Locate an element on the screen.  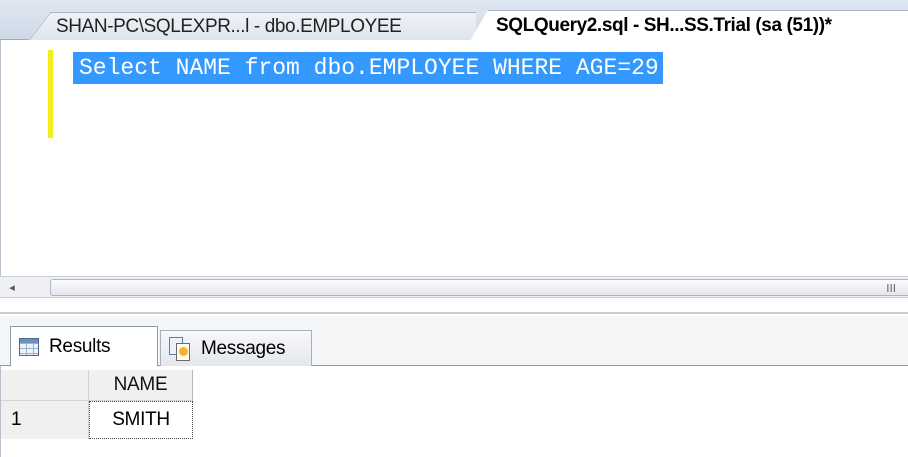
tab-messages-label: Messages is located at coordinates (243, 348).